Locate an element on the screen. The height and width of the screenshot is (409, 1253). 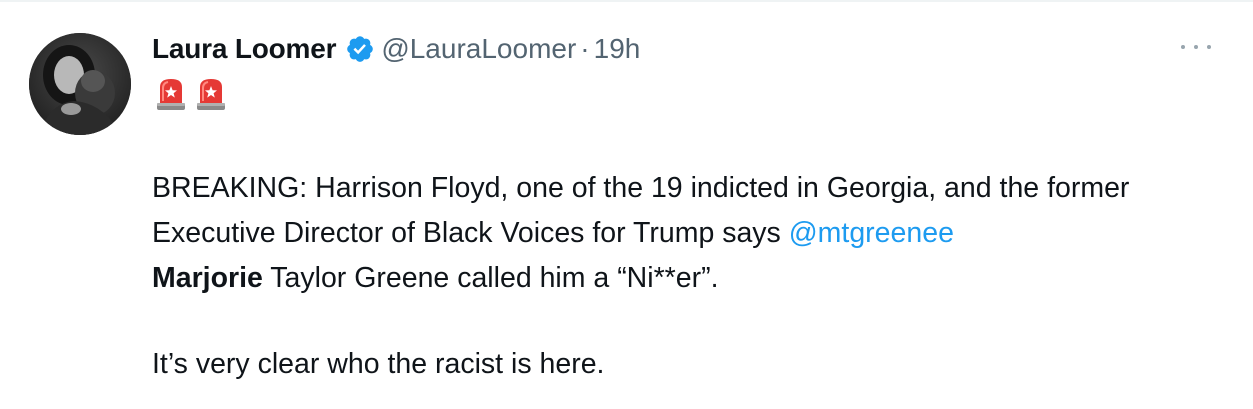
tweet-timestamp: 19h is located at coordinates (617, 49).